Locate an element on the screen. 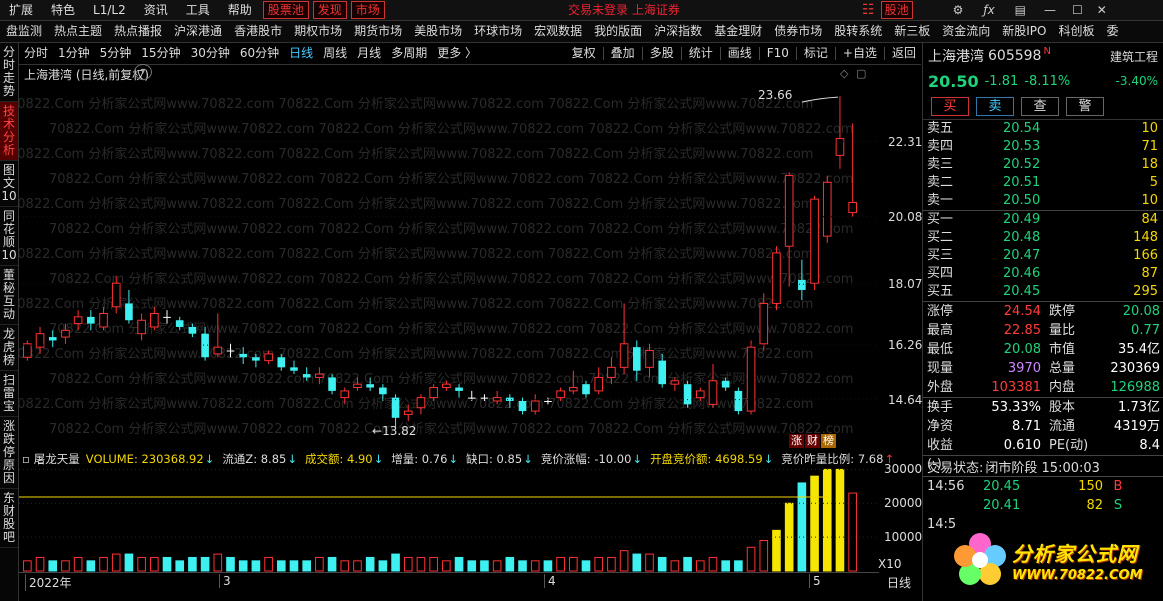 The width and height of the screenshot is (1163, 601). left-tab-2: 图文10 is located at coordinates (9, 184).